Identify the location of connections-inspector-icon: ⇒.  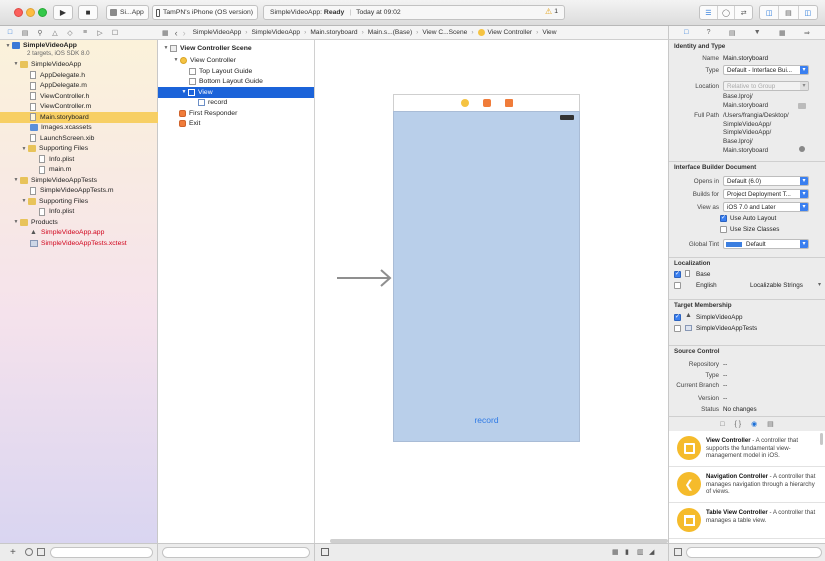
(807, 33).